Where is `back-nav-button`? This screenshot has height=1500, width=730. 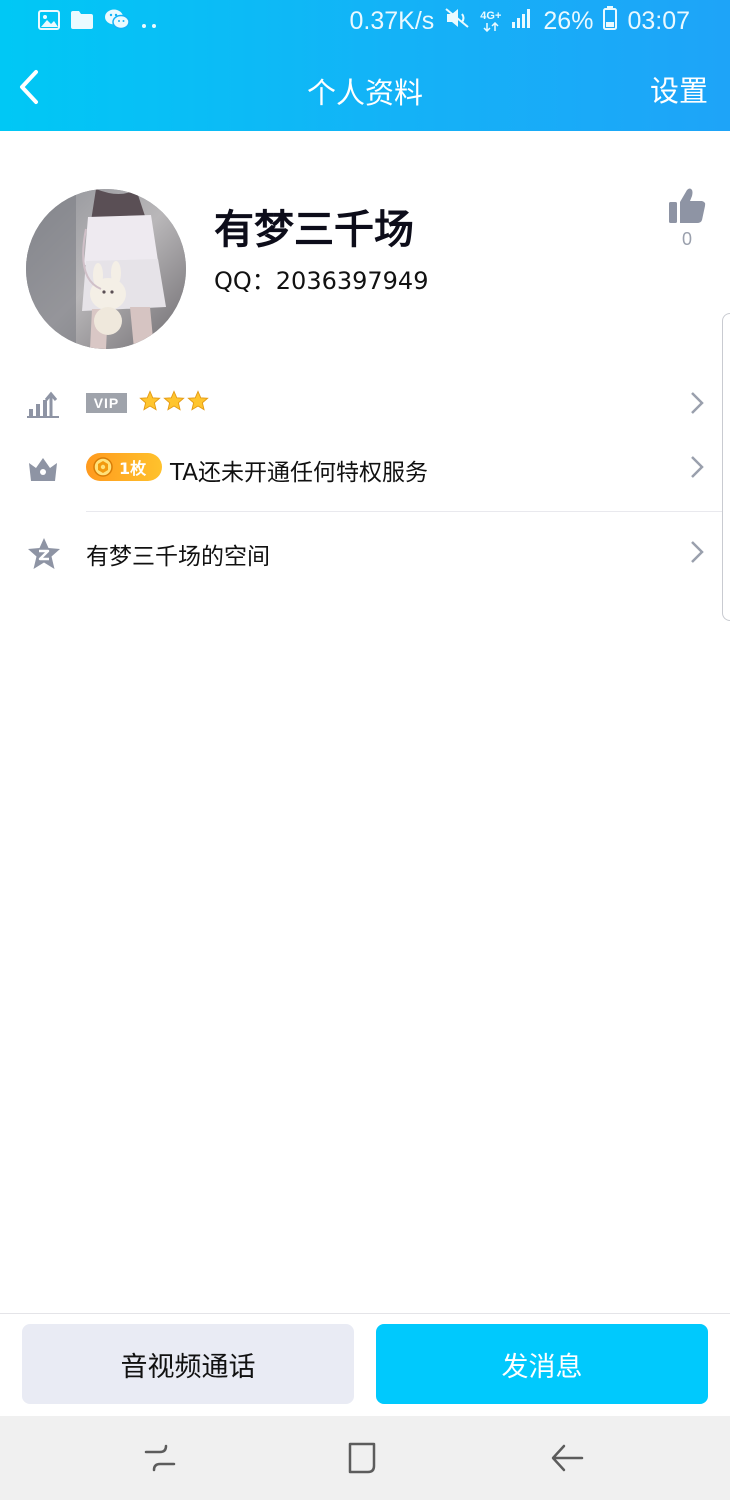
back-nav-button is located at coordinates (568, 1458).